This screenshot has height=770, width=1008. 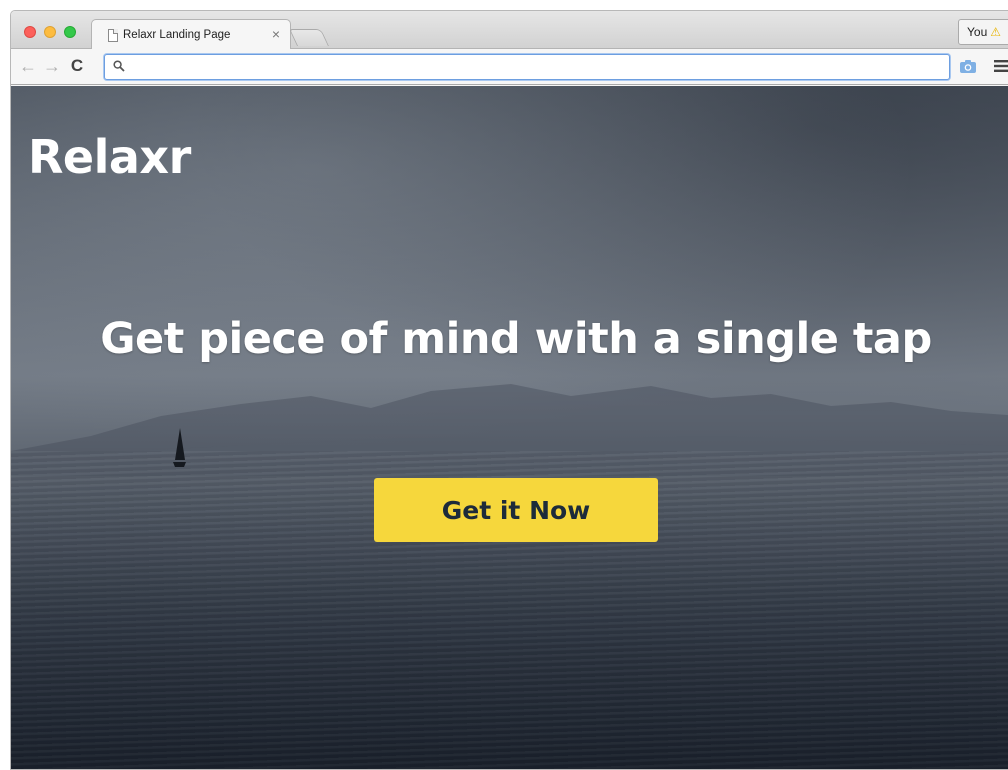 What do you see at coordinates (109, 157) in the screenshot?
I see `brand-logo: Relaxr` at bounding box center [109, 157].